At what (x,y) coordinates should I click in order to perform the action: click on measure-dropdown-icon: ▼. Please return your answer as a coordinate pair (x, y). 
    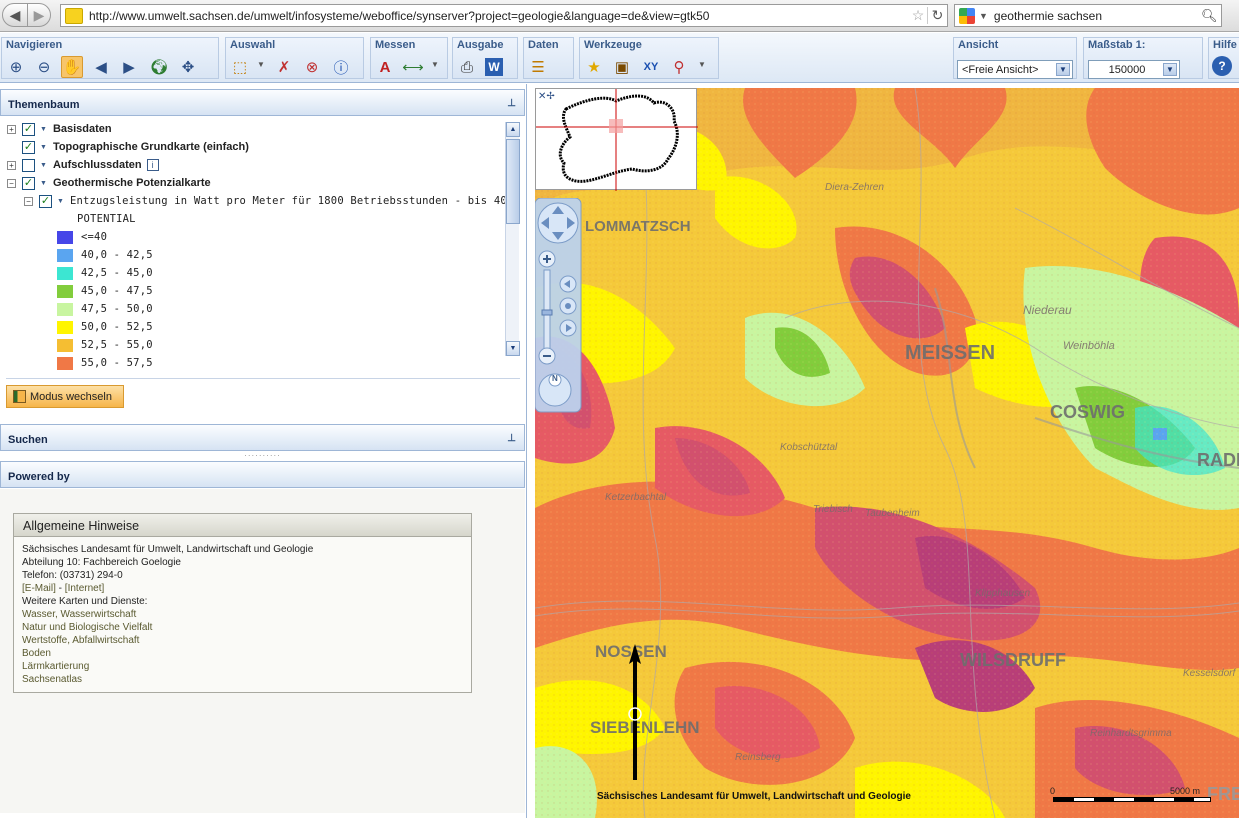
    Looking at the image, I should click on (435, 64).